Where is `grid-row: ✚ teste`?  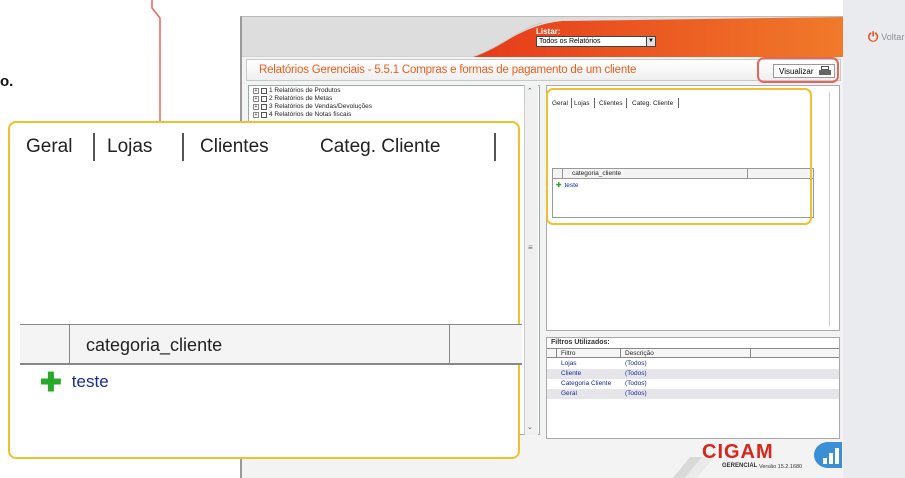
grid-row: ✚ teste is located at coordinates (74, 382).